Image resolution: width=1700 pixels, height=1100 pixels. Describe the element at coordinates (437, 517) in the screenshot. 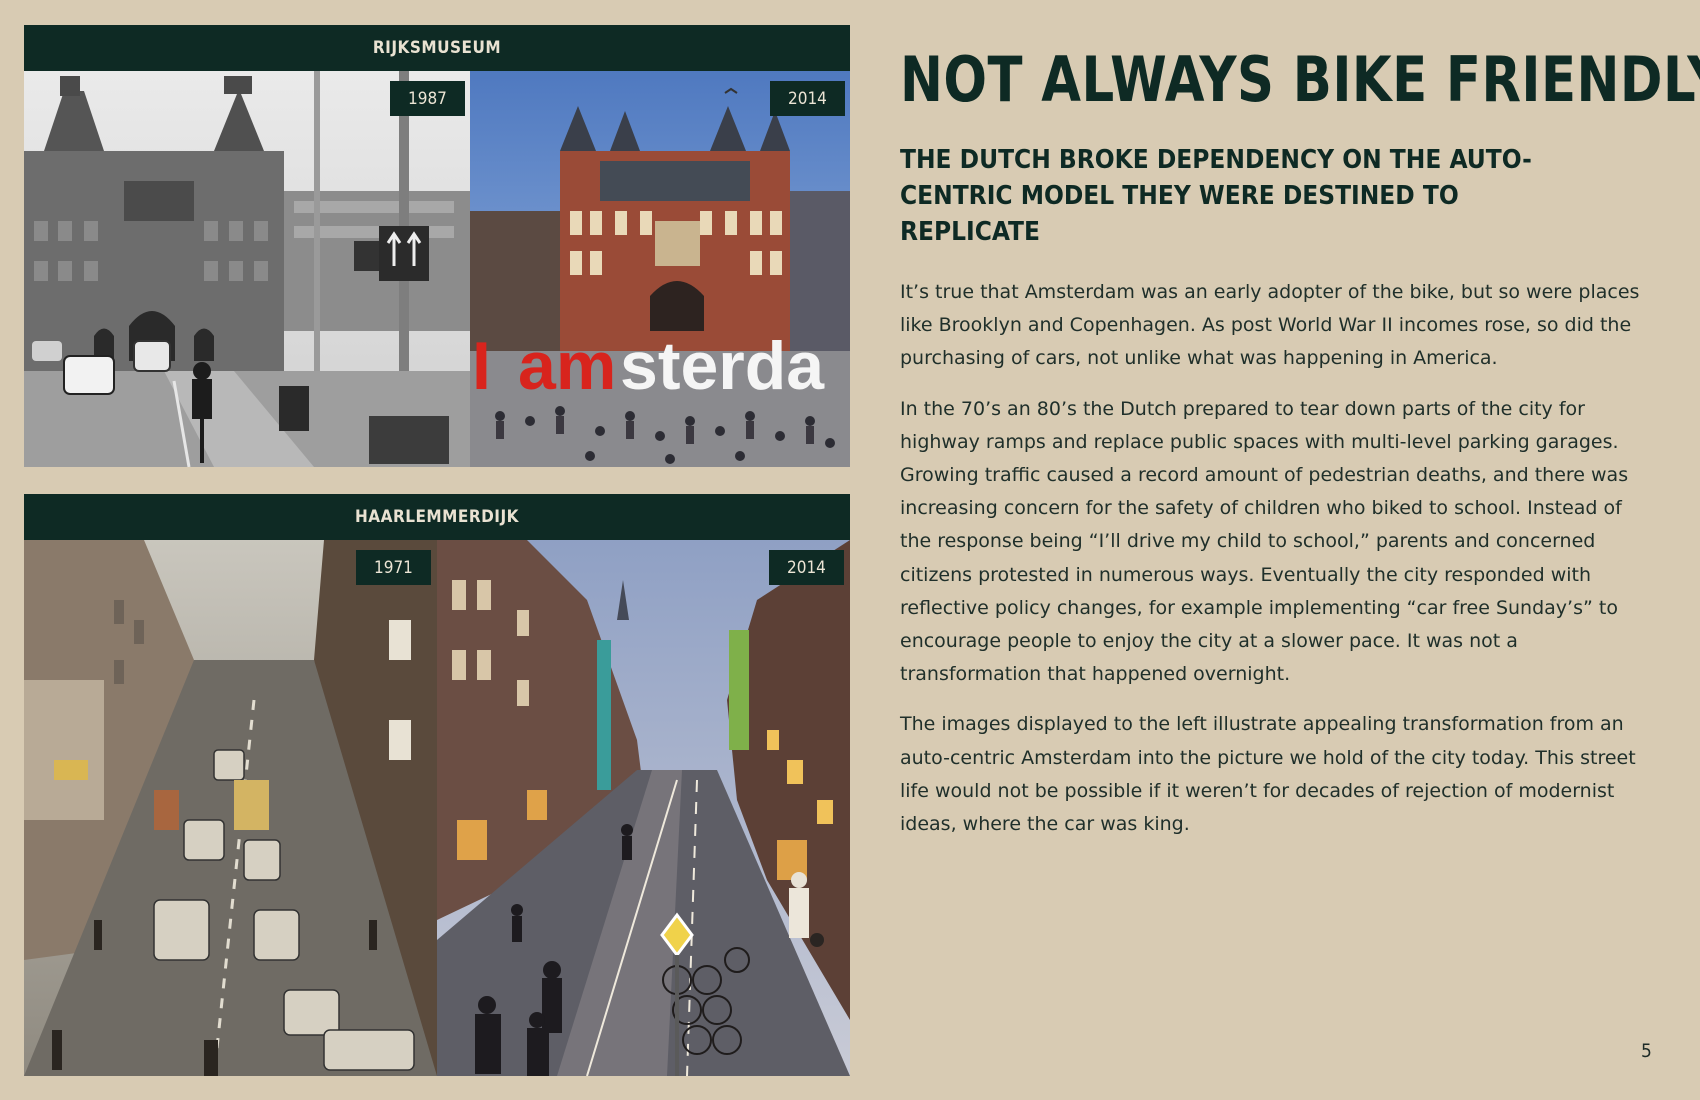

I see `panel-header-haarlemmerdijk: HAARLEMMERDIJK` at that location.